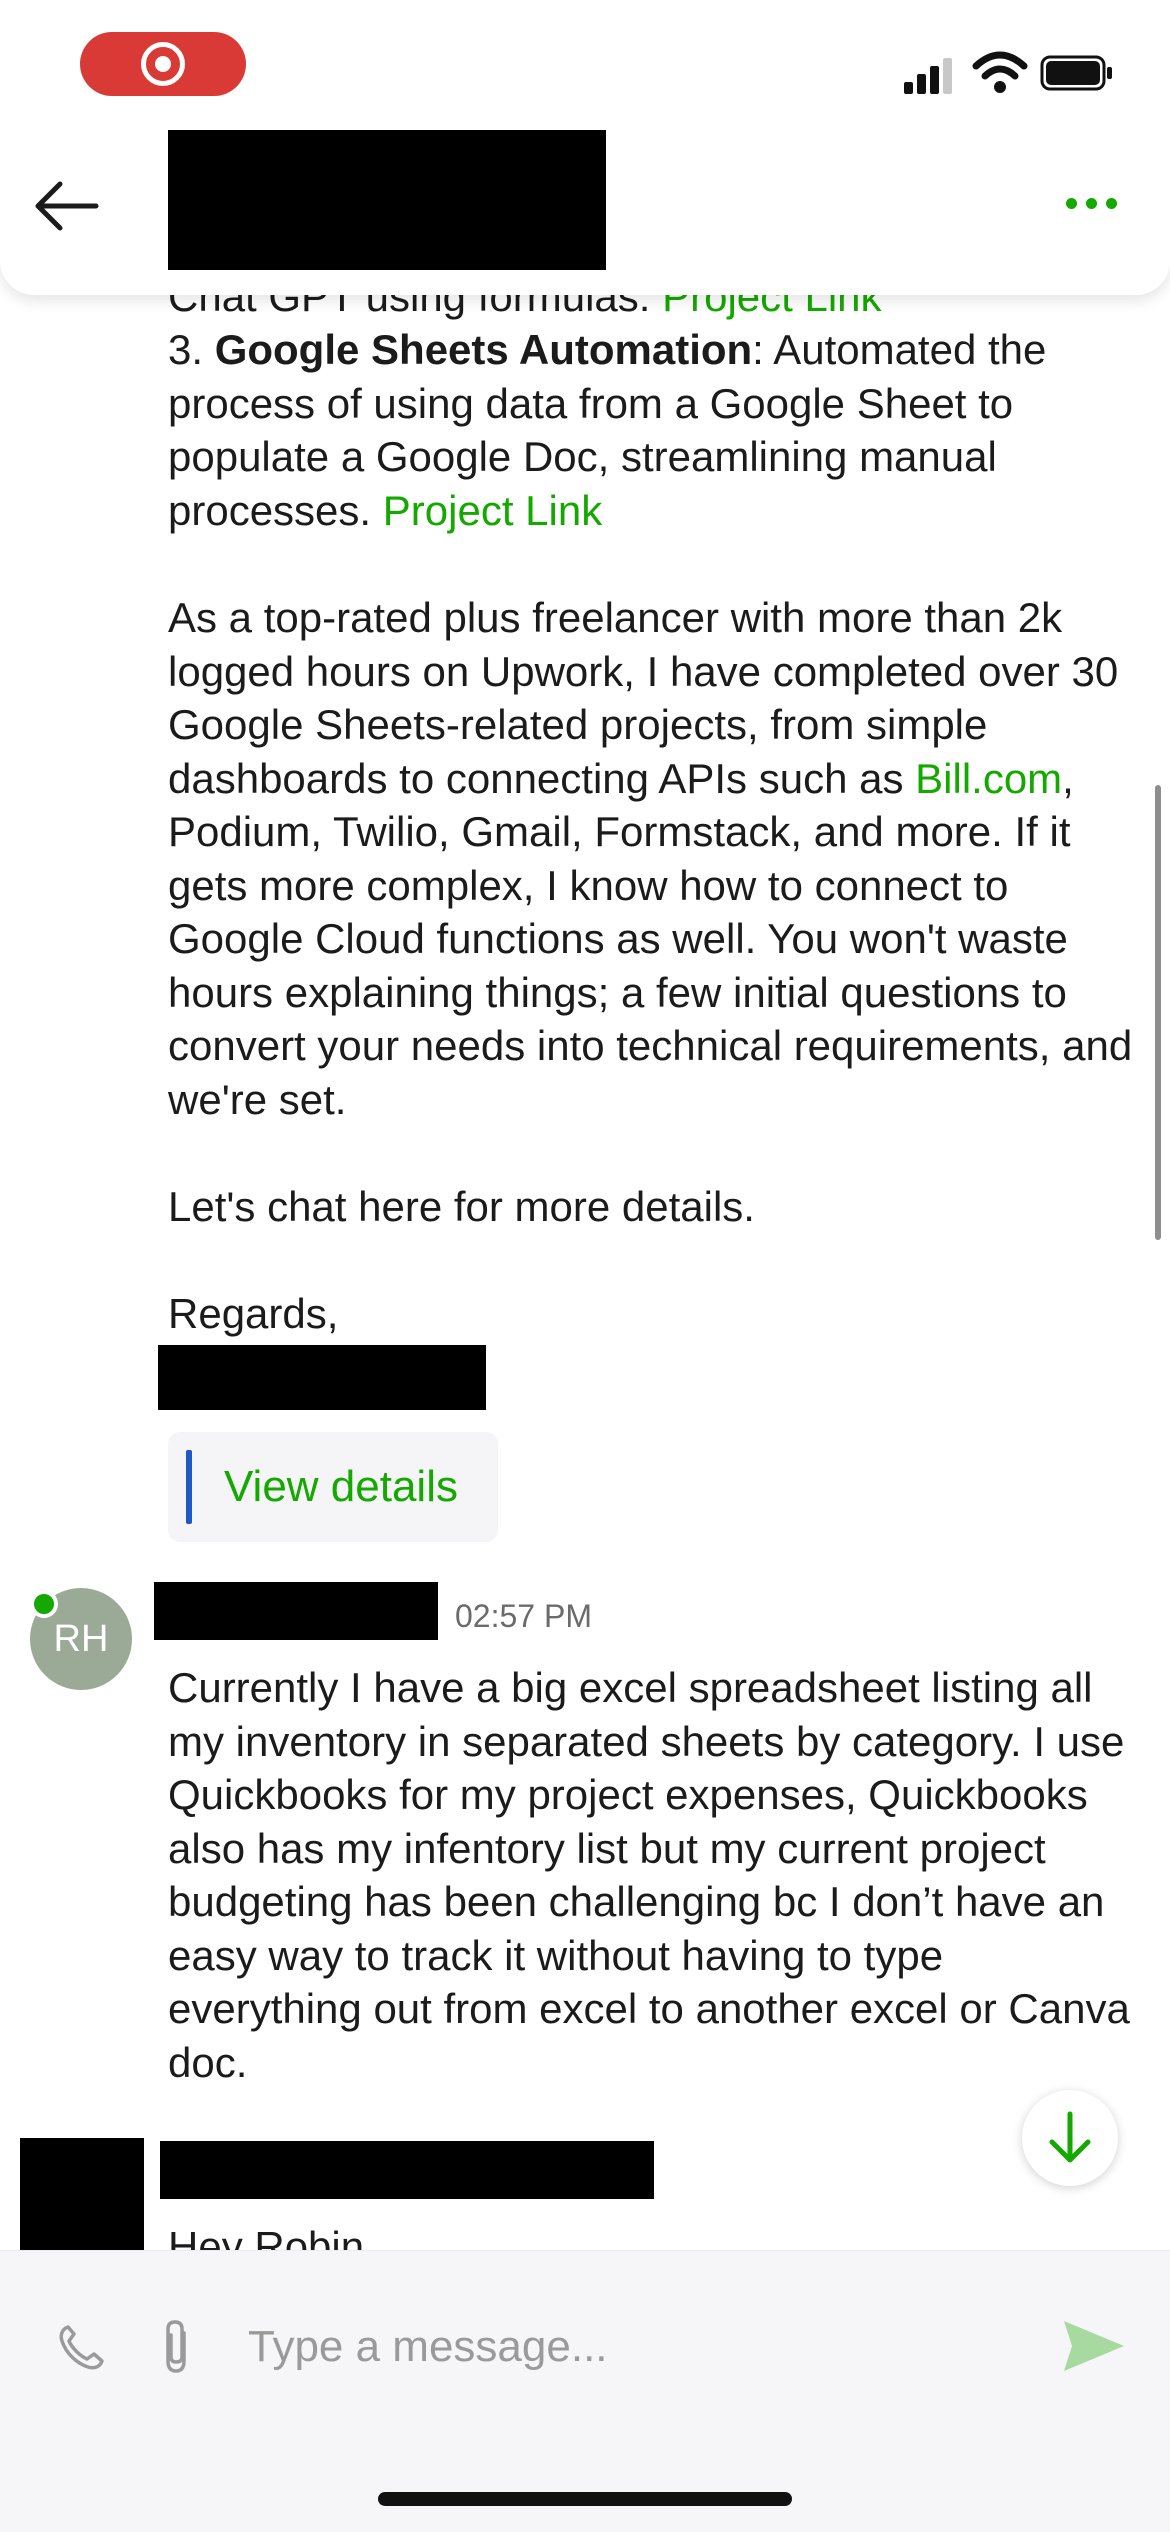  What do you see at coordinates (931, 74) in the screenshot?
I see `signal-icon` at bounding box center [931, 74].